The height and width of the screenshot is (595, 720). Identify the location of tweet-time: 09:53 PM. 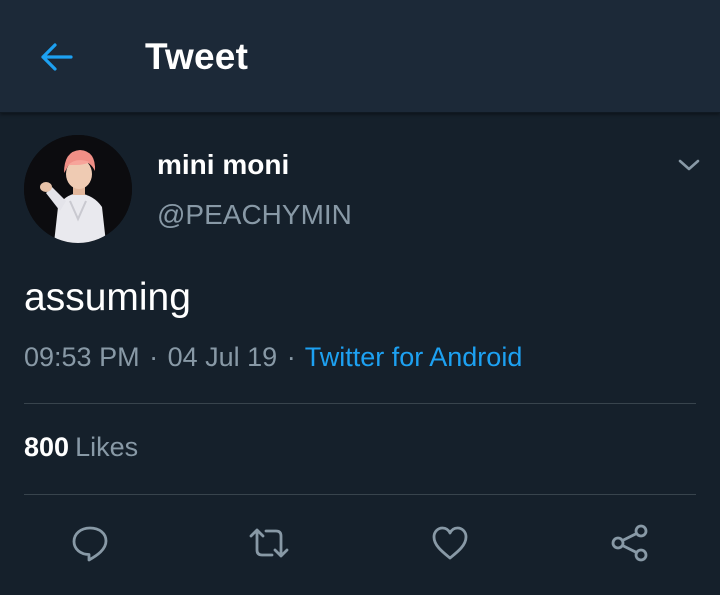
(82, 357).